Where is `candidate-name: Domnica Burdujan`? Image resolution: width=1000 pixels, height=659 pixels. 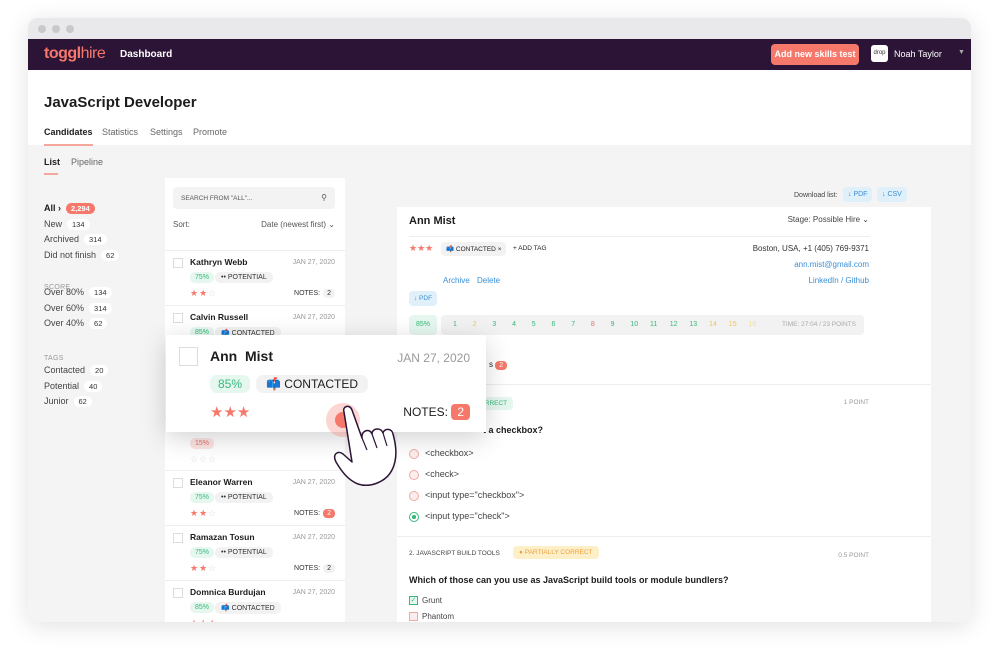
candidate-name: Domnica Burdujan is located at coordinates (228, 592).